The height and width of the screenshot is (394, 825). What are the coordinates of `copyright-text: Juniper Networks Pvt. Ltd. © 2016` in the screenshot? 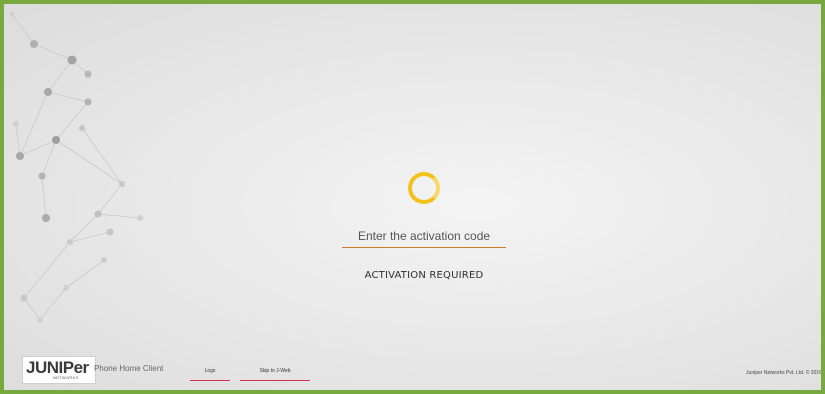 It's located at (784, 373).